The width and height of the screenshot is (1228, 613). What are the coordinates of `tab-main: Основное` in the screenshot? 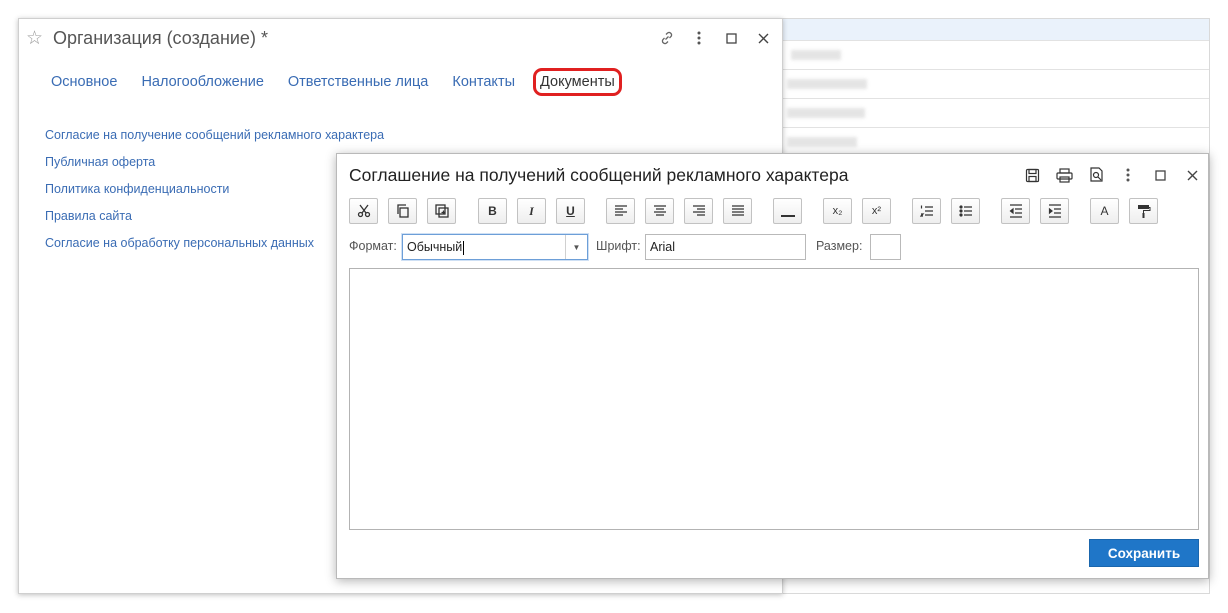 It's located at (84, 82).